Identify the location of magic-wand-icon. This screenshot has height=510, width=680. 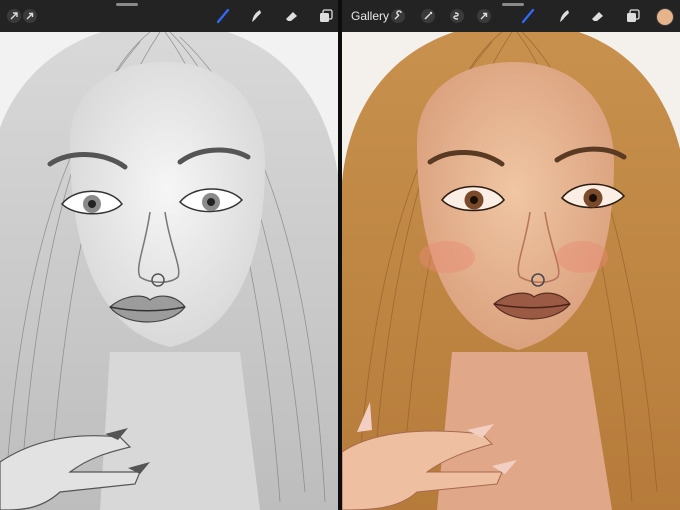
(428, 16).